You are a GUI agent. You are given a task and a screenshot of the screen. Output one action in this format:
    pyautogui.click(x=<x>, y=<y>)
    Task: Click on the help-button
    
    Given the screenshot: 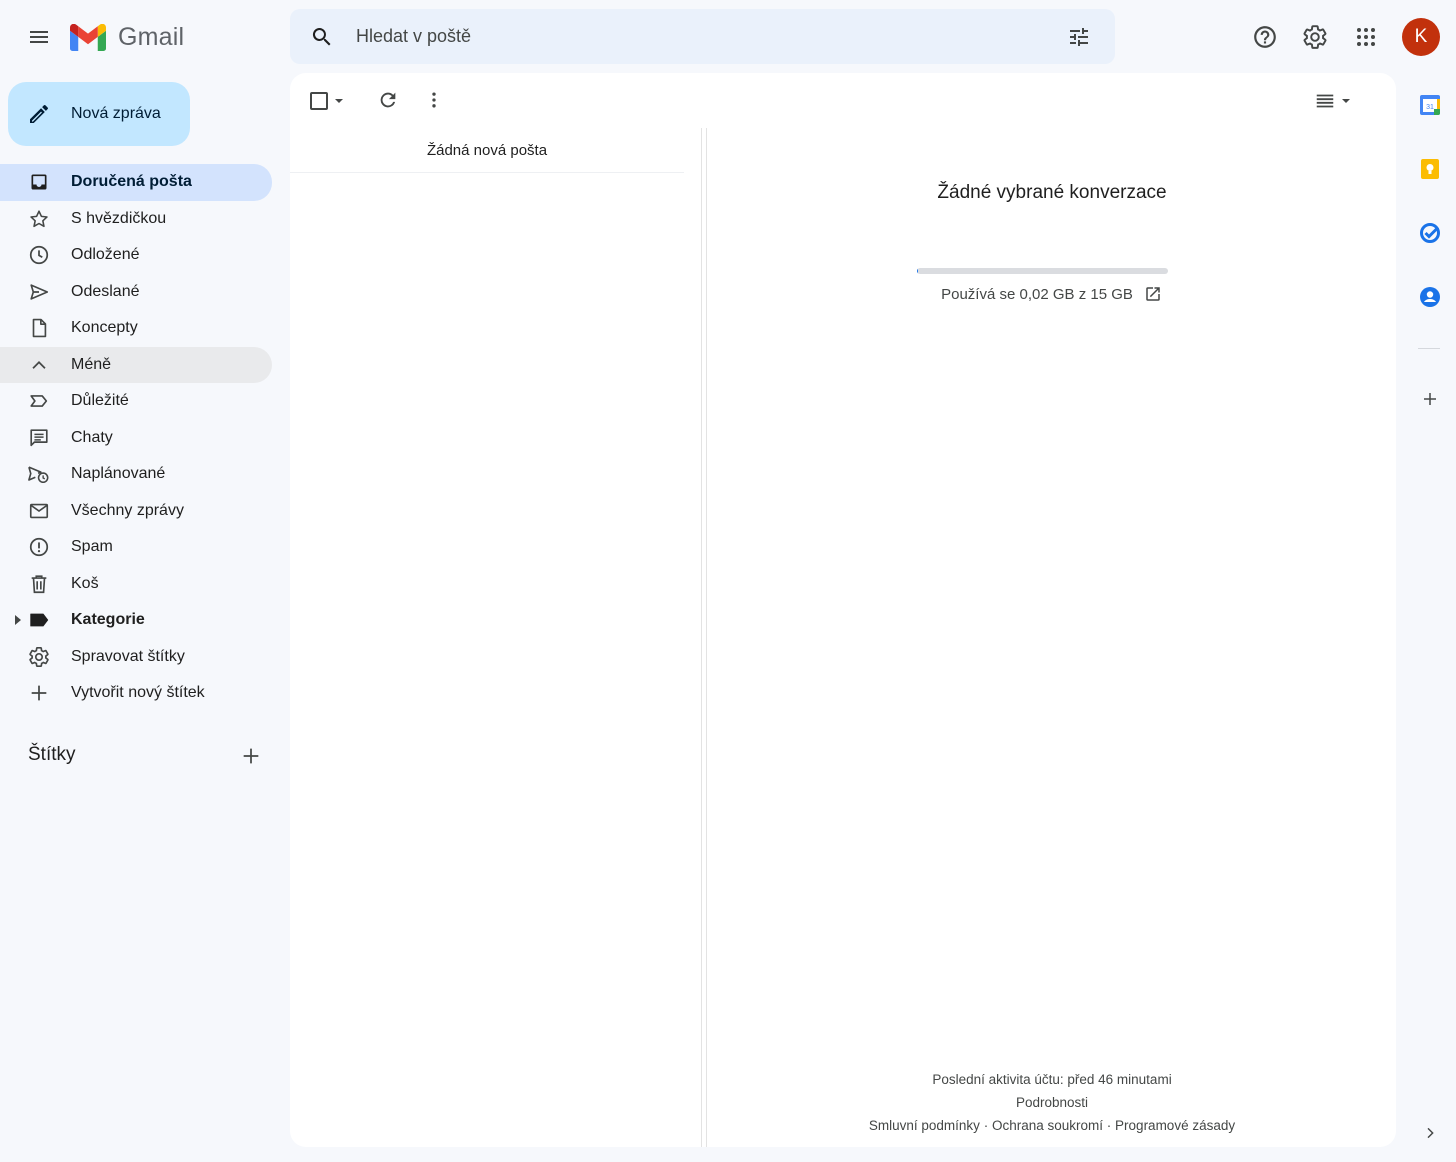 What is the action you would take?
    pyautogui.click(x=1265, y=37)
    